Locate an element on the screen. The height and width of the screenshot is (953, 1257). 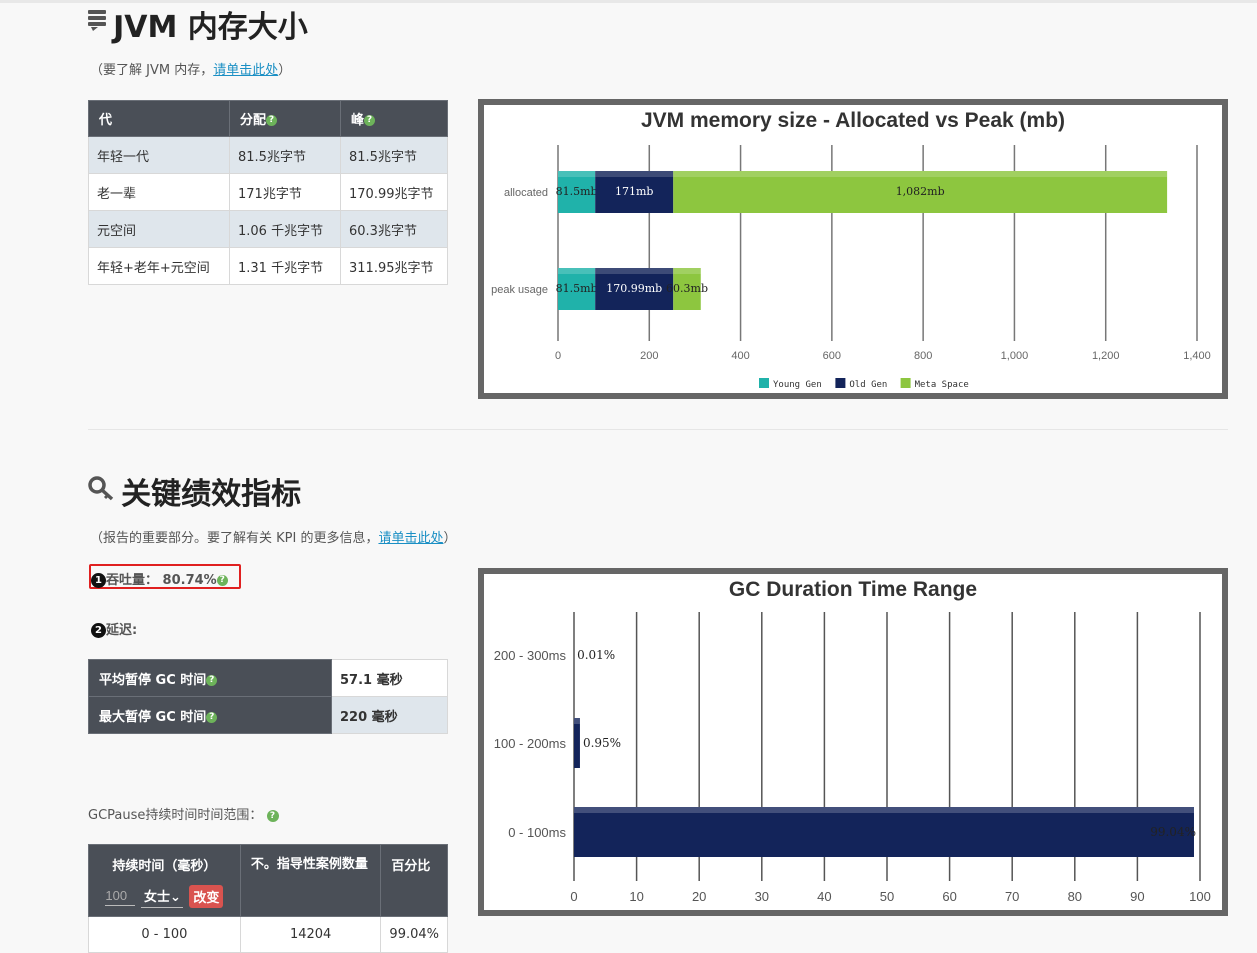
kpi-subtitle-end: ） is located at coordinates (450, 538).